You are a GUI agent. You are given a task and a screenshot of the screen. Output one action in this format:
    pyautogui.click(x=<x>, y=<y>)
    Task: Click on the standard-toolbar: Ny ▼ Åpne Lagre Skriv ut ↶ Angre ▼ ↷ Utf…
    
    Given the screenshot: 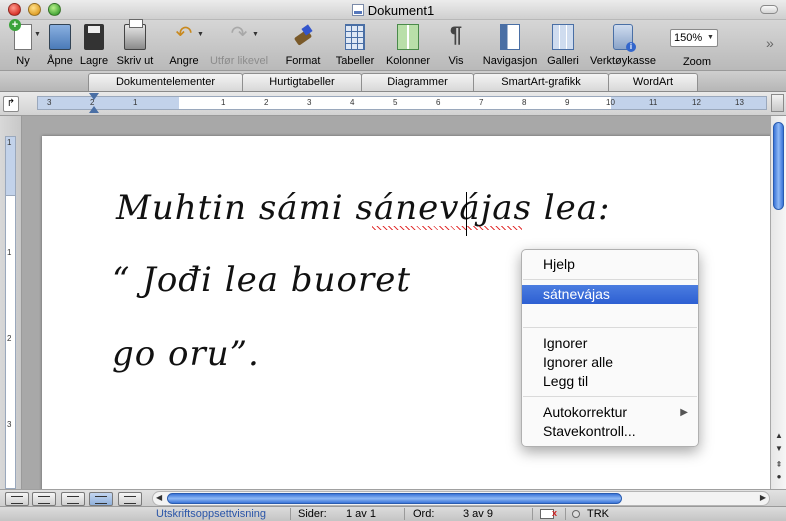 What is the action you would take?
    pyautogui.click(x=393, y=44)
    